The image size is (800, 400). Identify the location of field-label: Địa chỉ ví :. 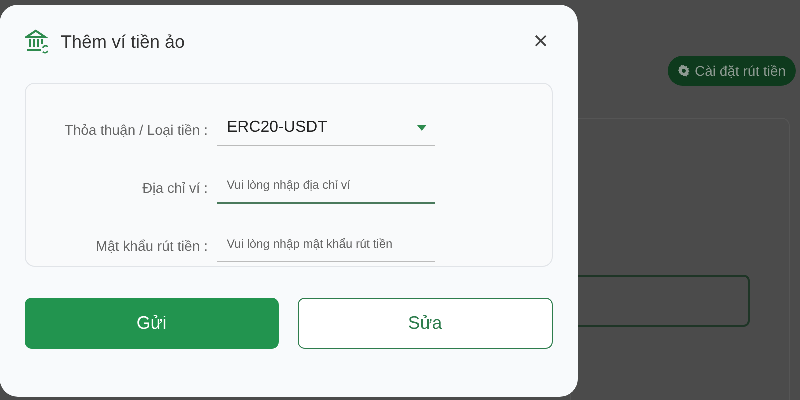
(175, 189).